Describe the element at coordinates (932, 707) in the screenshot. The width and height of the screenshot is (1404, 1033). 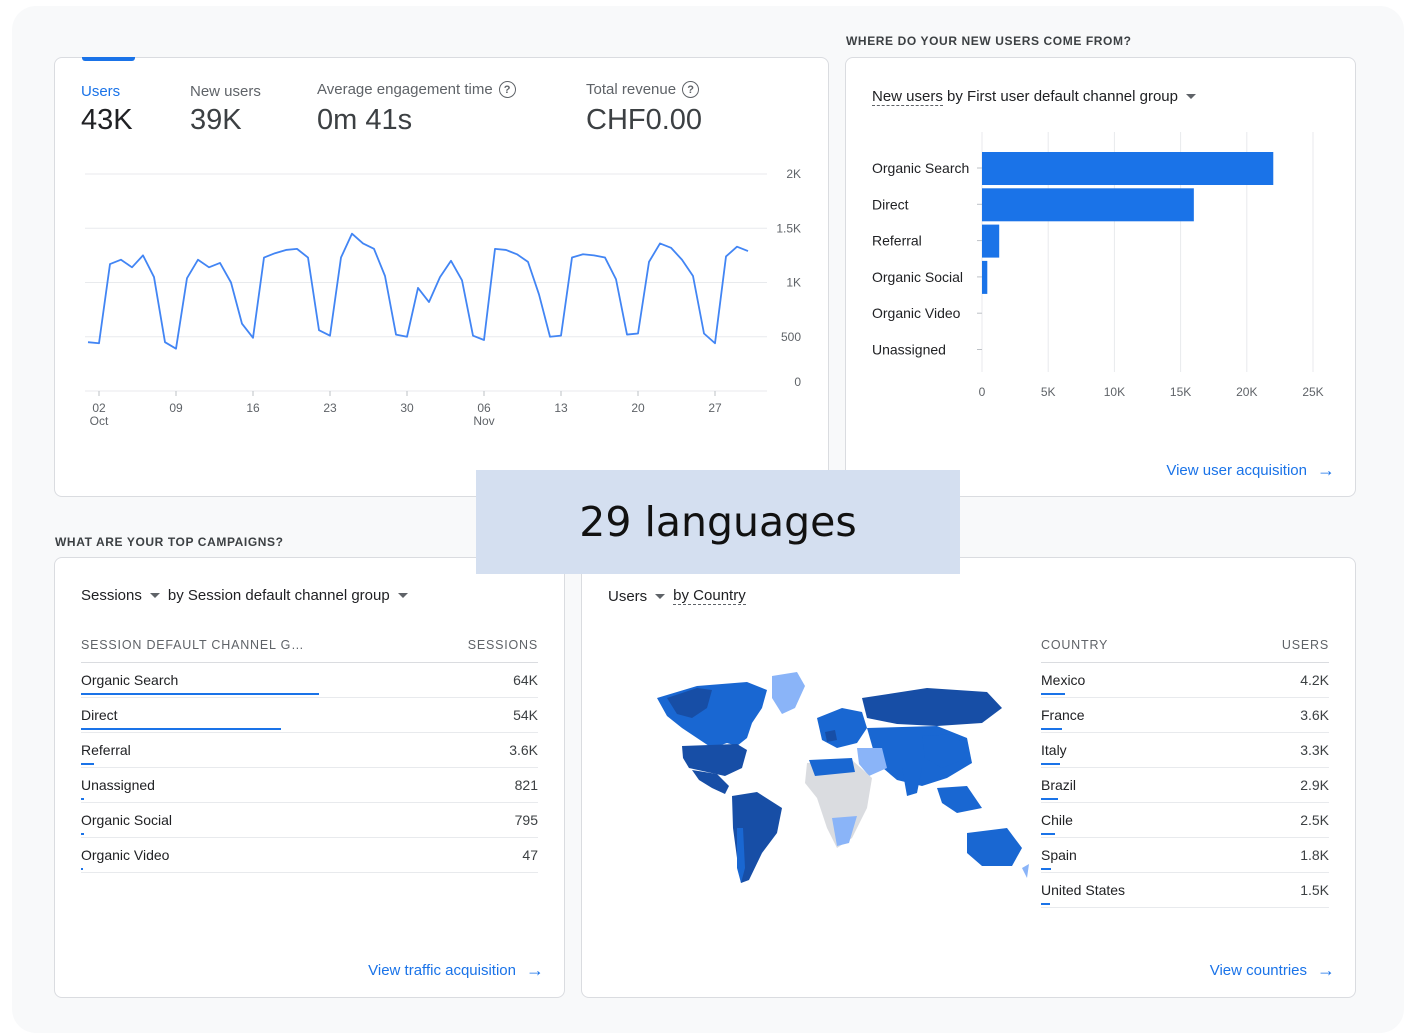
I see `map-russia` at that location.